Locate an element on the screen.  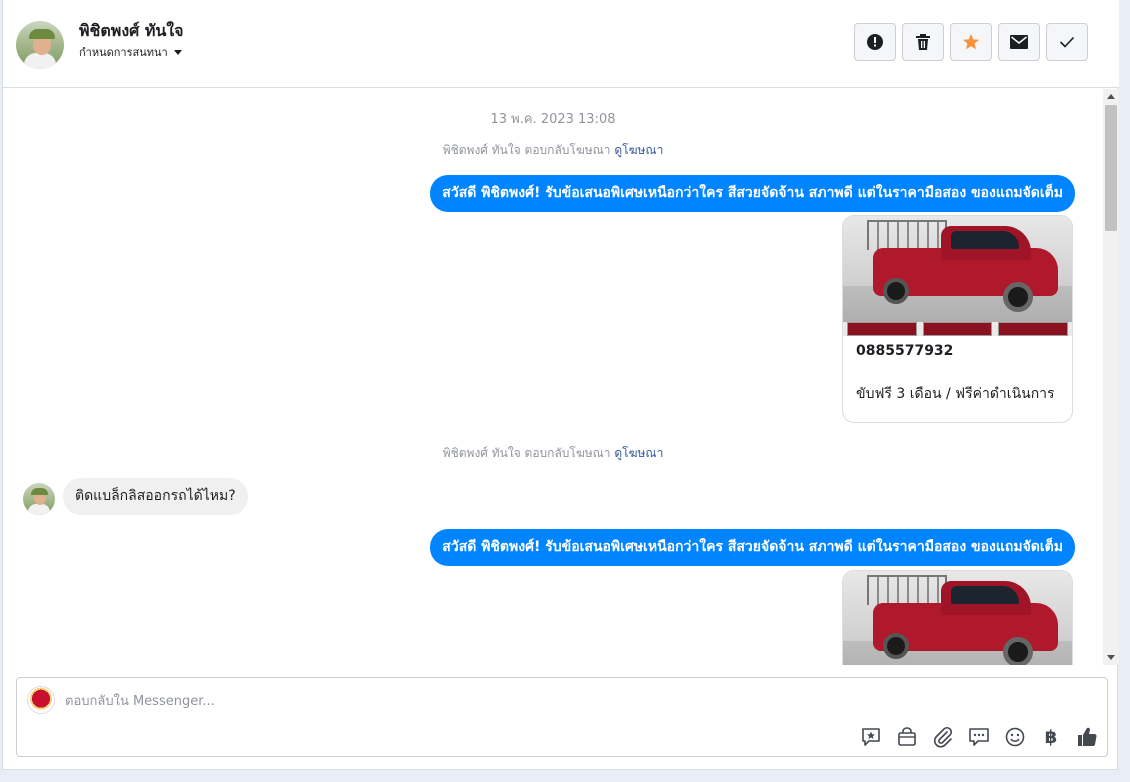
conversation-schedule-dropdown: กำหนดการสนทนา is located at coordinates (130, 52).